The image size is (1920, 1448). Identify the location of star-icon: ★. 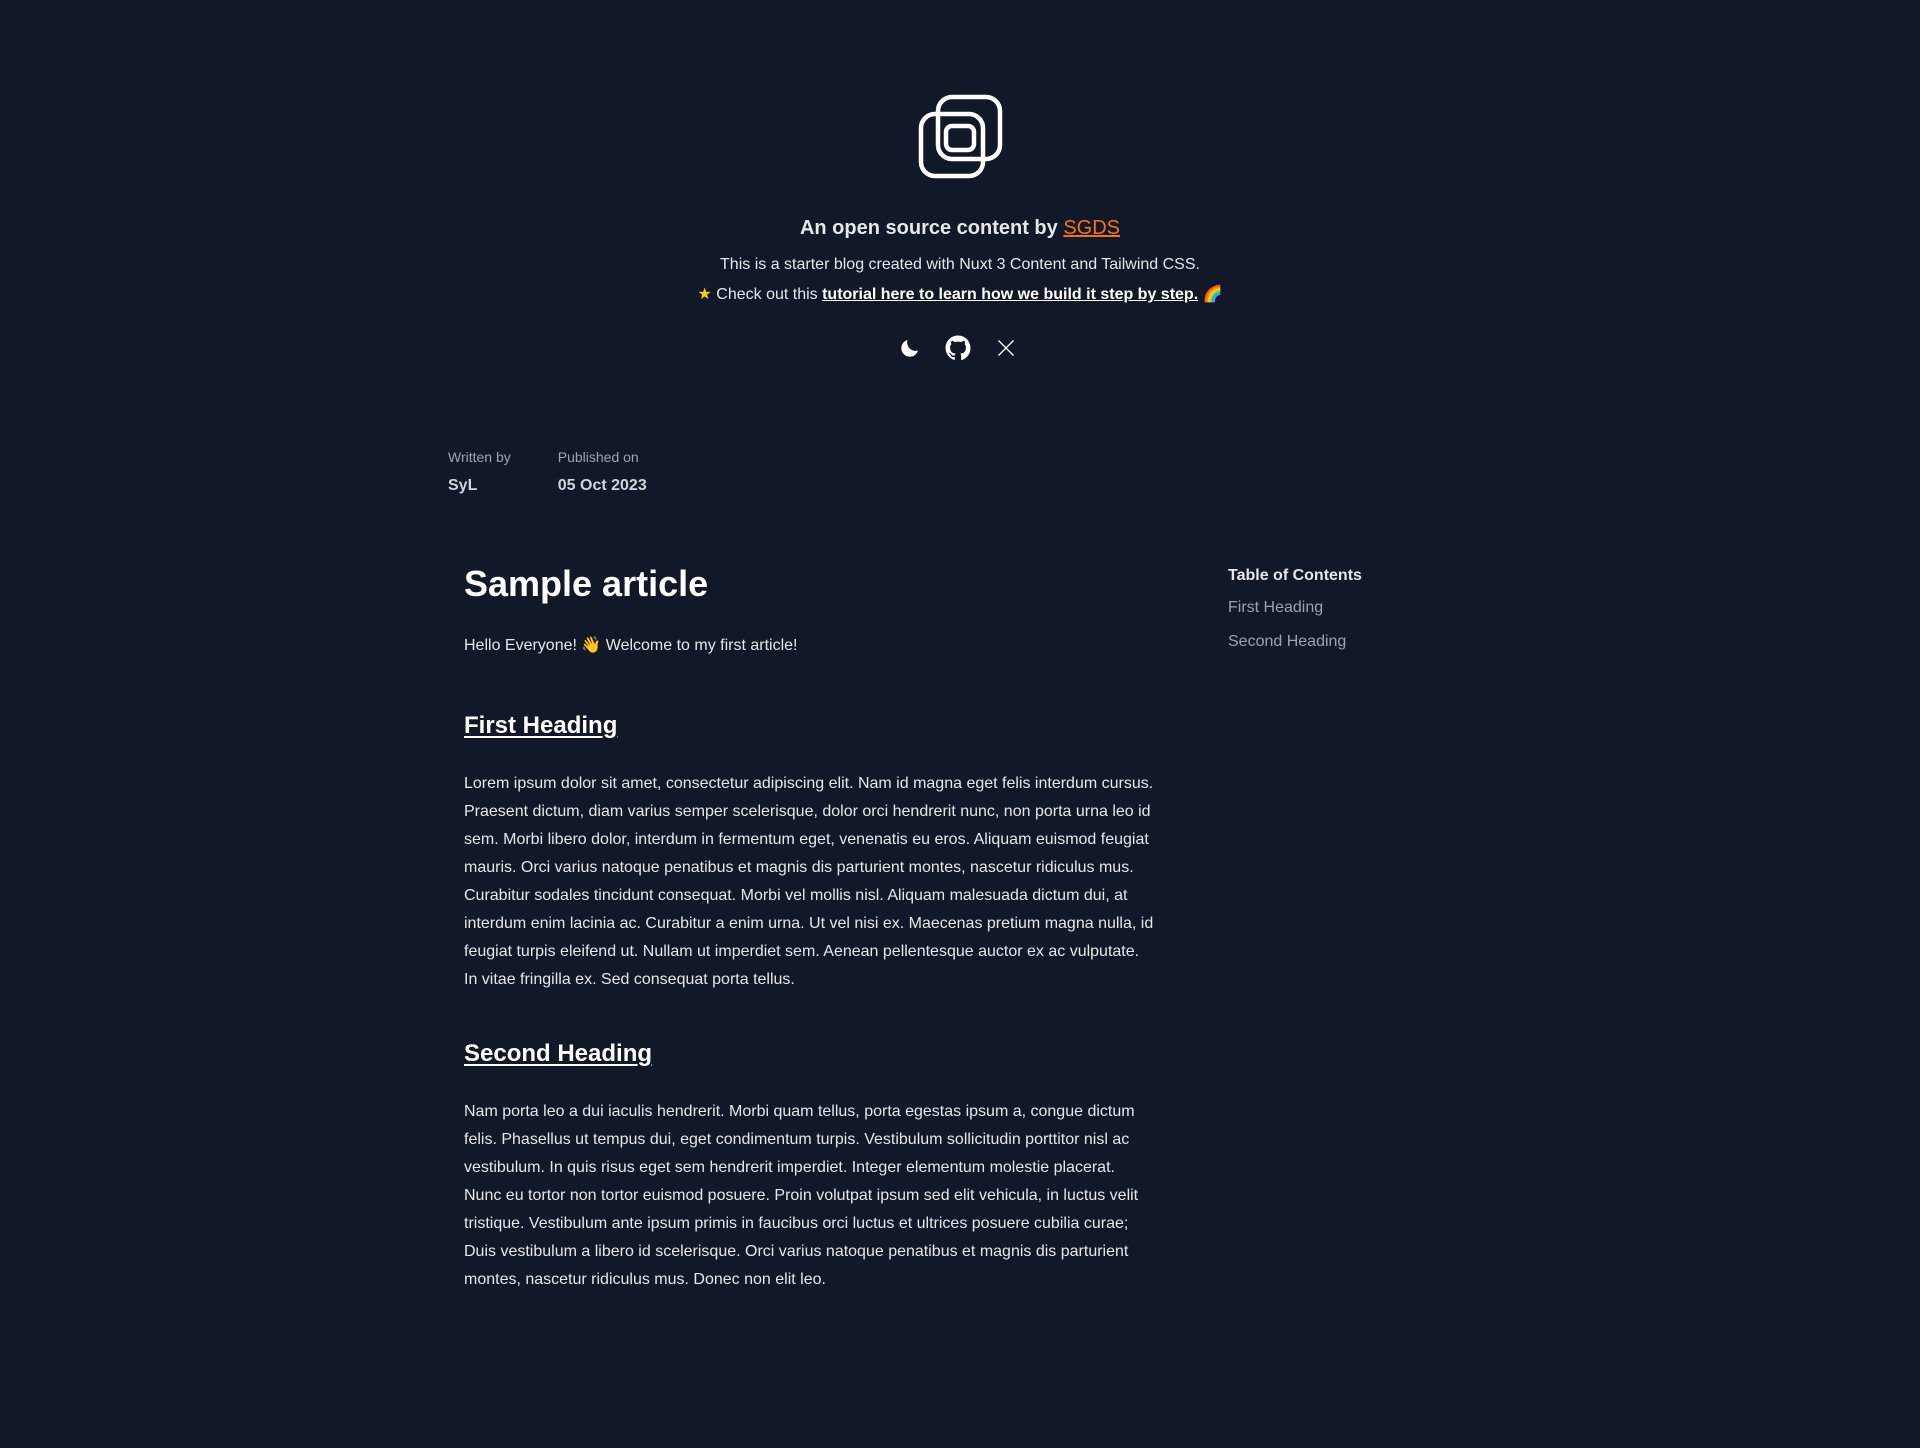
(704, 294).